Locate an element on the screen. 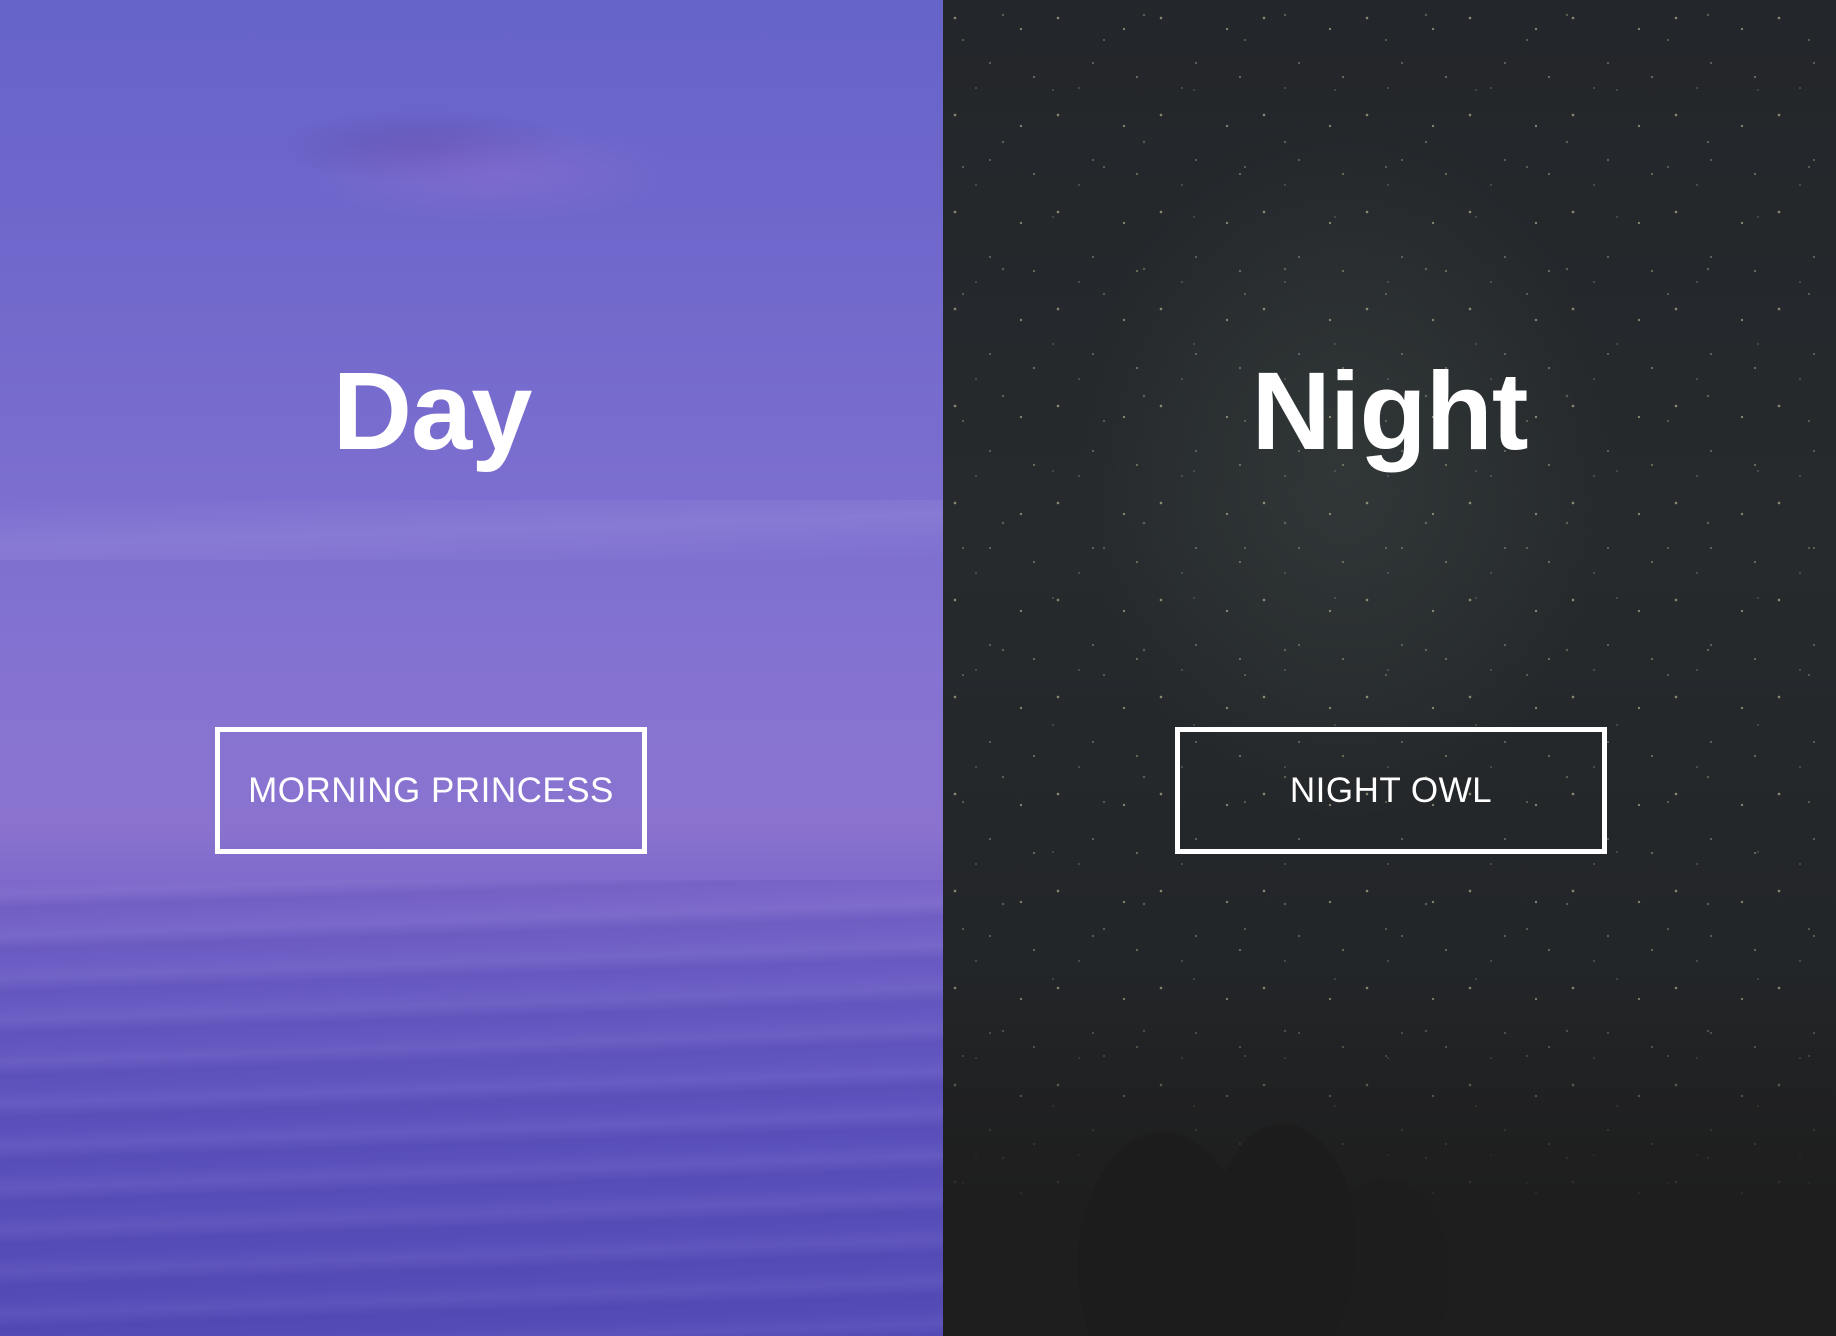  day-title: Day is located at coordinates (432, 411).